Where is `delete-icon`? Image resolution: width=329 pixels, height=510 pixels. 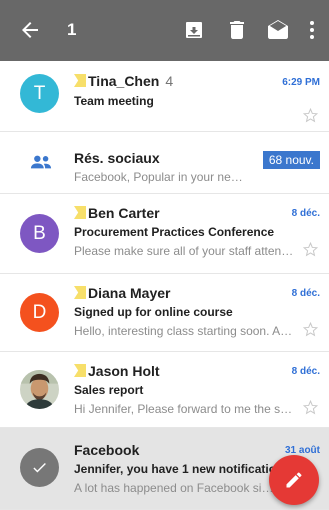 delete-icon is located at coordinates (237, 30).